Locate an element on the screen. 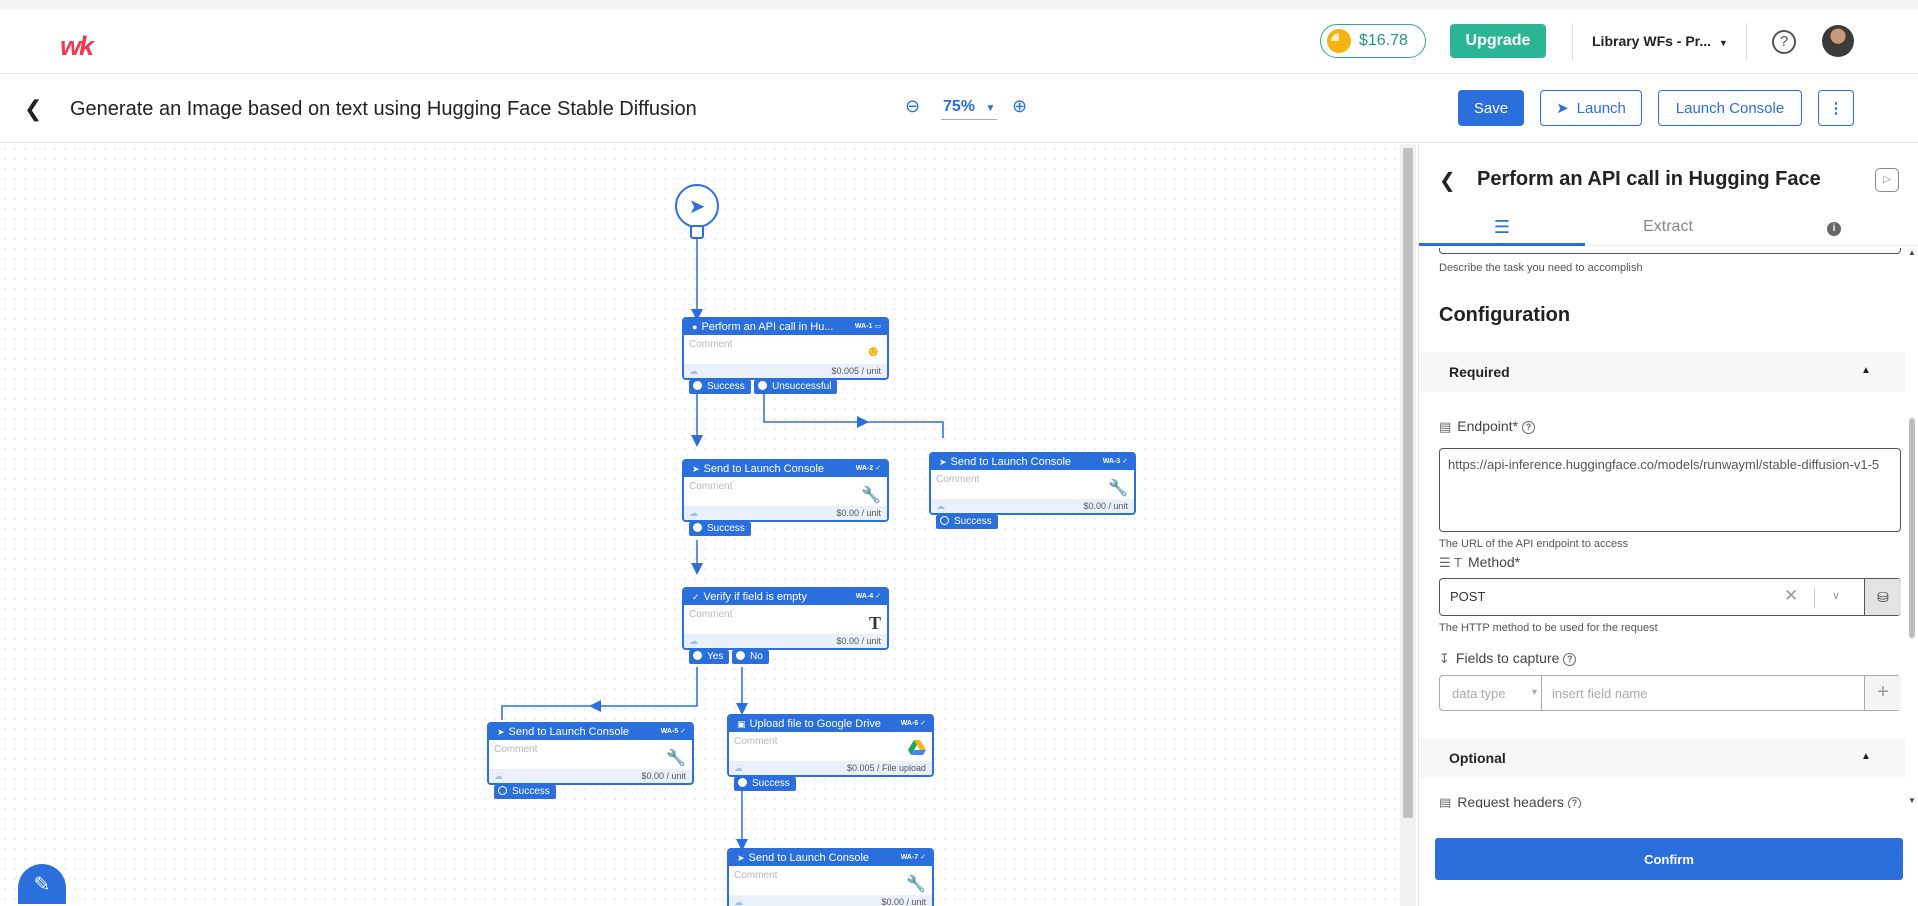 The width and height of the screenshot is (1918, 906). section-required: Required ▲ is located at coordinates (1662, 372).